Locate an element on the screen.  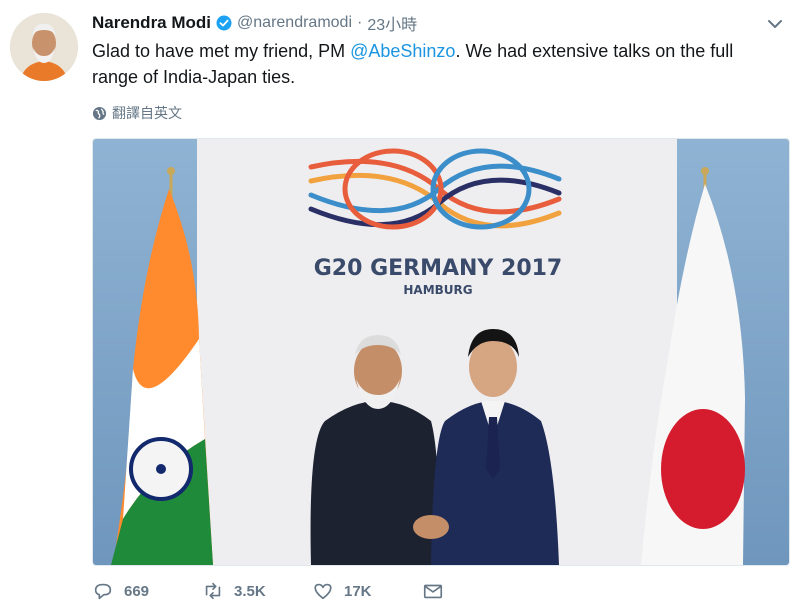
backdrop-title: G20 GERMANY 2017 is located at coordinates (438, 268).